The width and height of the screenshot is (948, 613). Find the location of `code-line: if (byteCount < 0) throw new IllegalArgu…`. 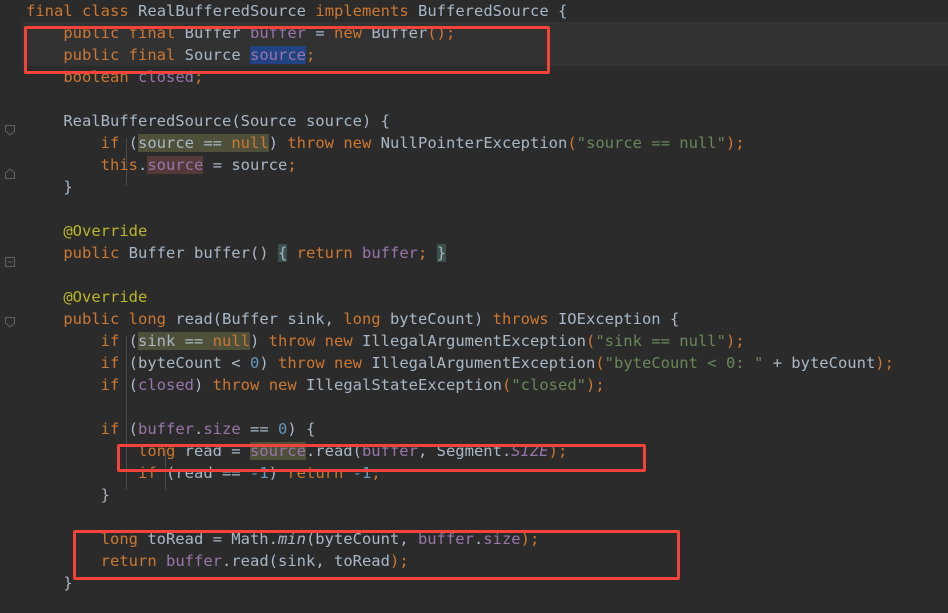

code-line: if (byteCount < 0) throw new IllegalArgu… is located at coordinates (485, 363).